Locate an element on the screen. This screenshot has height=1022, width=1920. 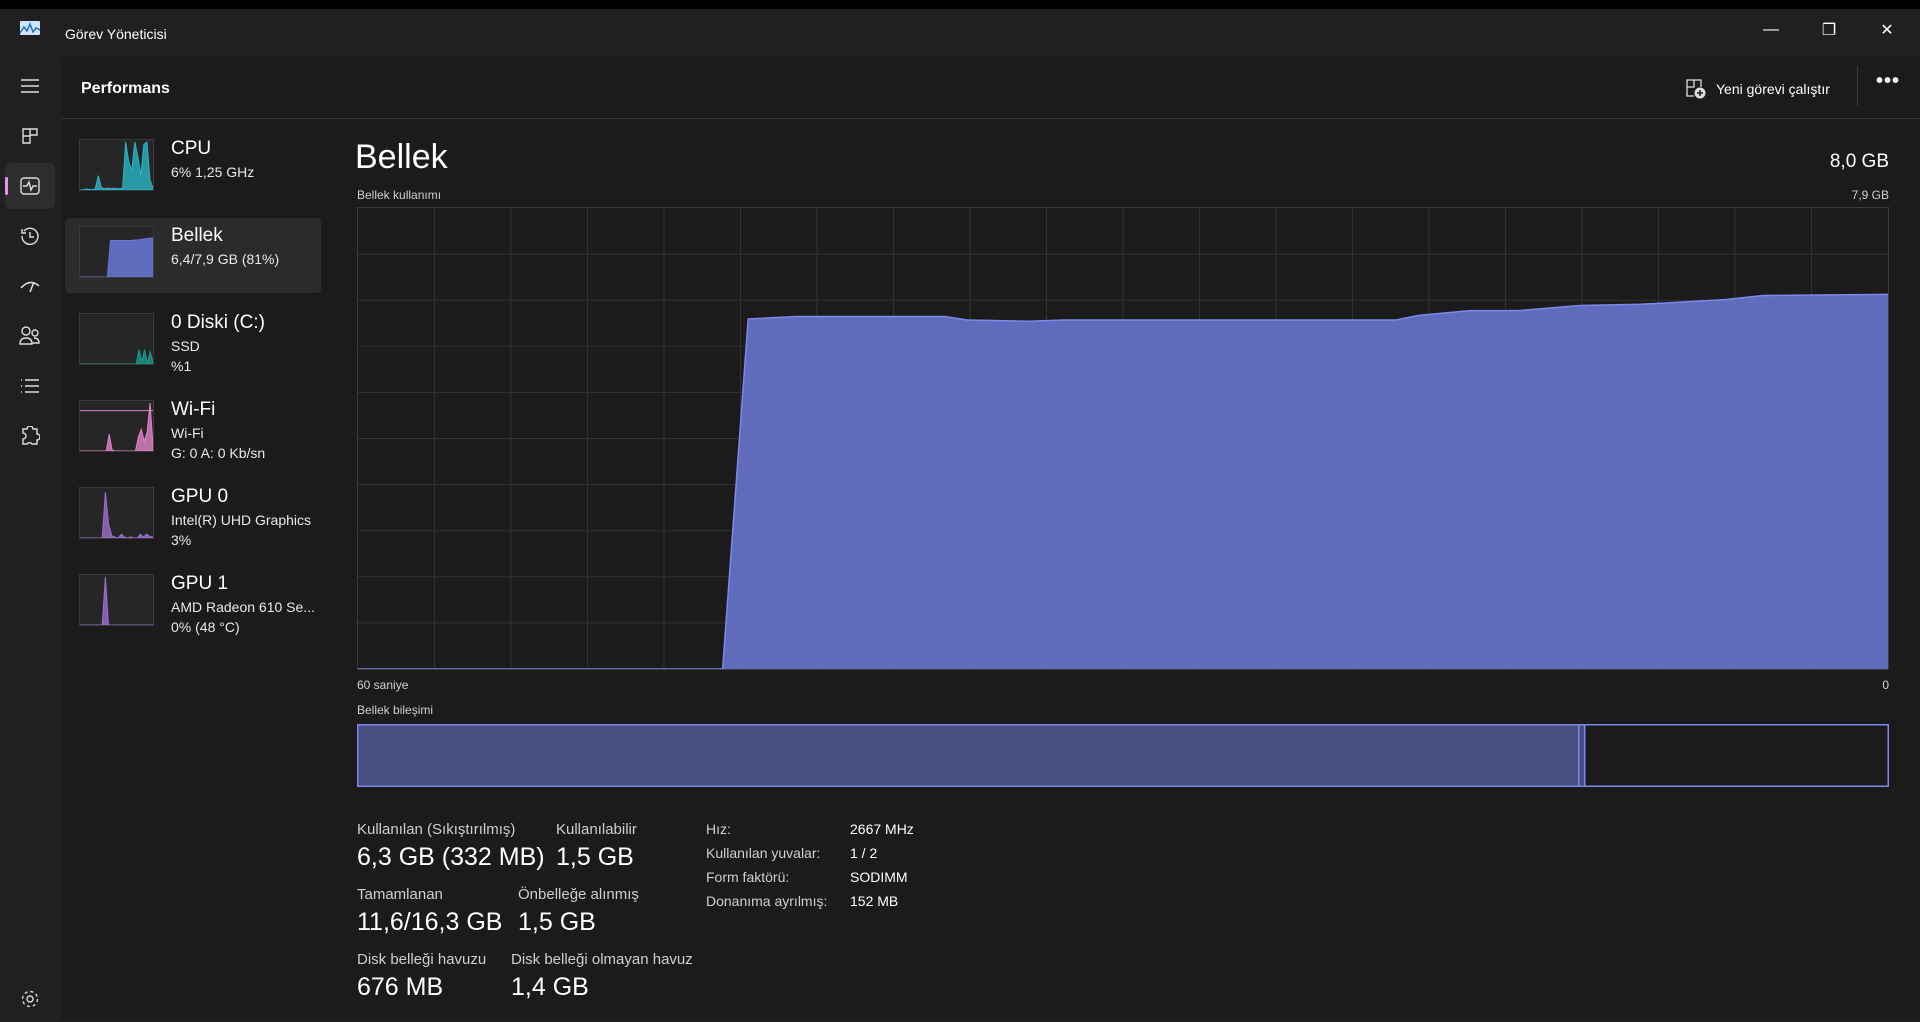
resource-name: Wi-Fi is located at coordinates (193, 410).